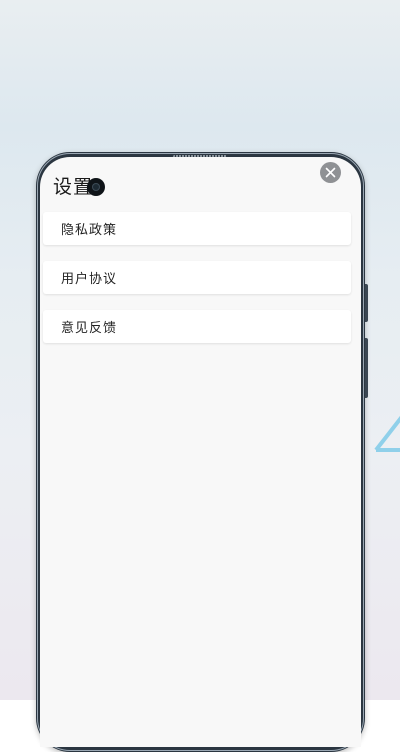 The width and height of the screenshot is (400, 752). What do you see at coordinates (89, 328) in the screenshot?
I see `menu-item-label: 意见反馈` at bounding box center [89, 328].